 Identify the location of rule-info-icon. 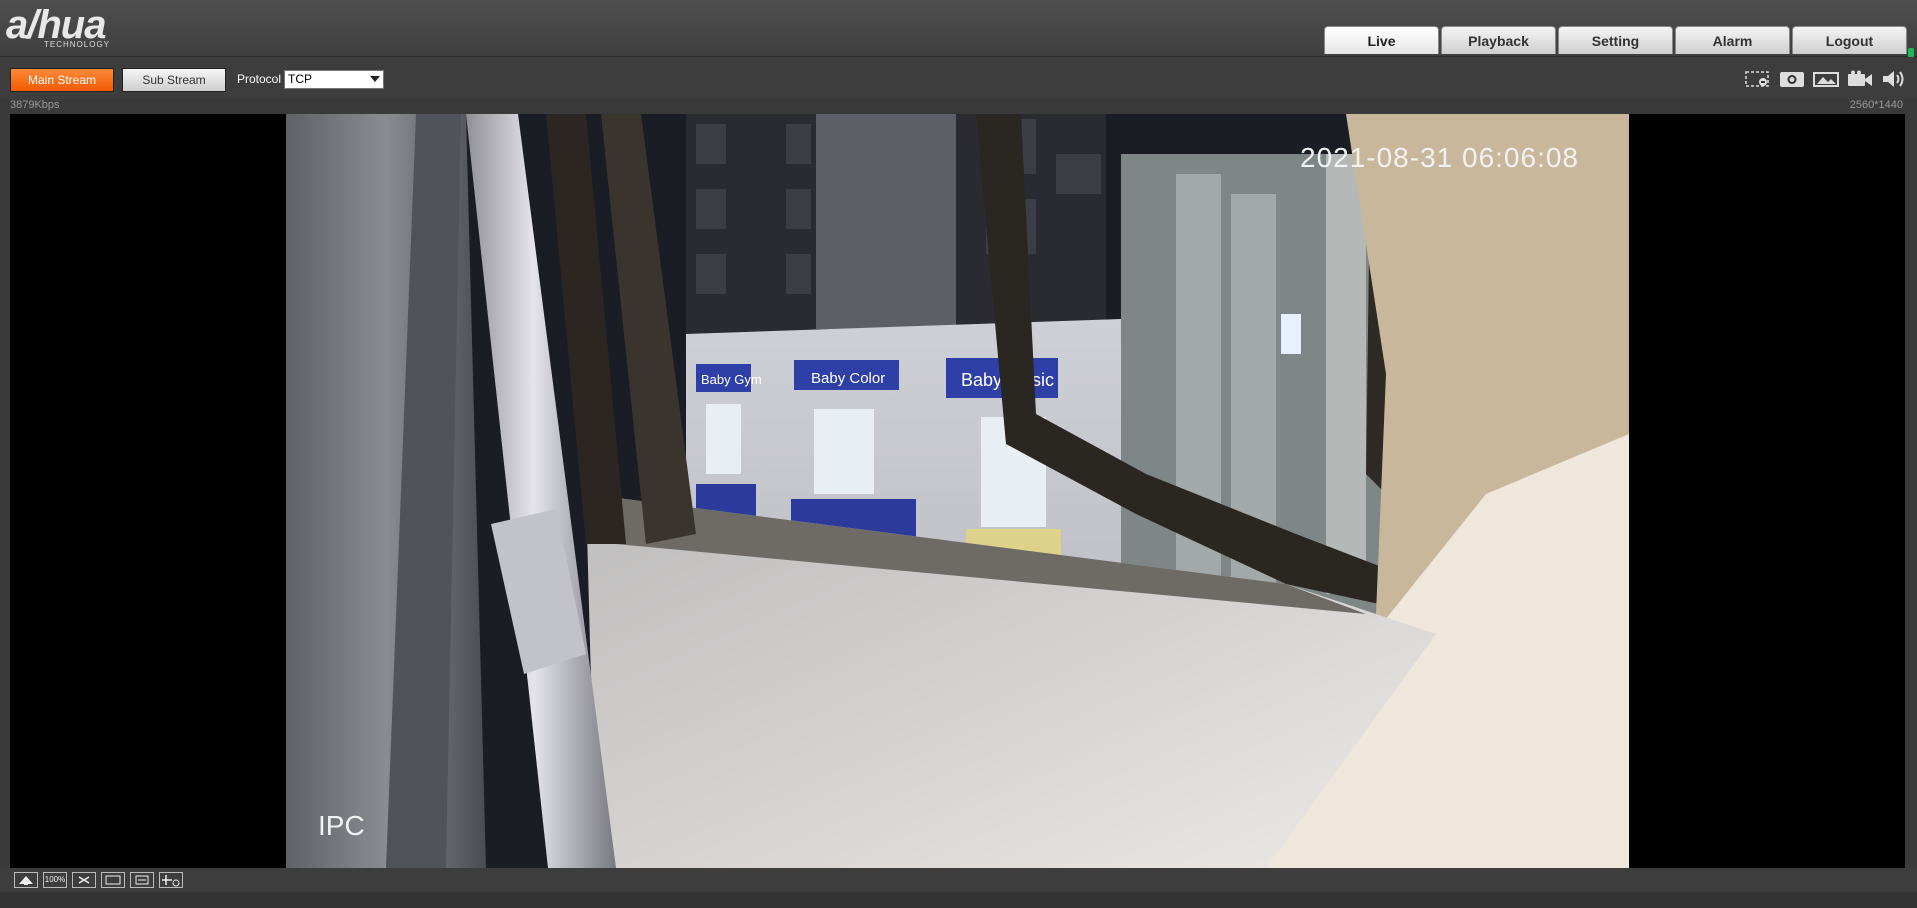
(171, 880).